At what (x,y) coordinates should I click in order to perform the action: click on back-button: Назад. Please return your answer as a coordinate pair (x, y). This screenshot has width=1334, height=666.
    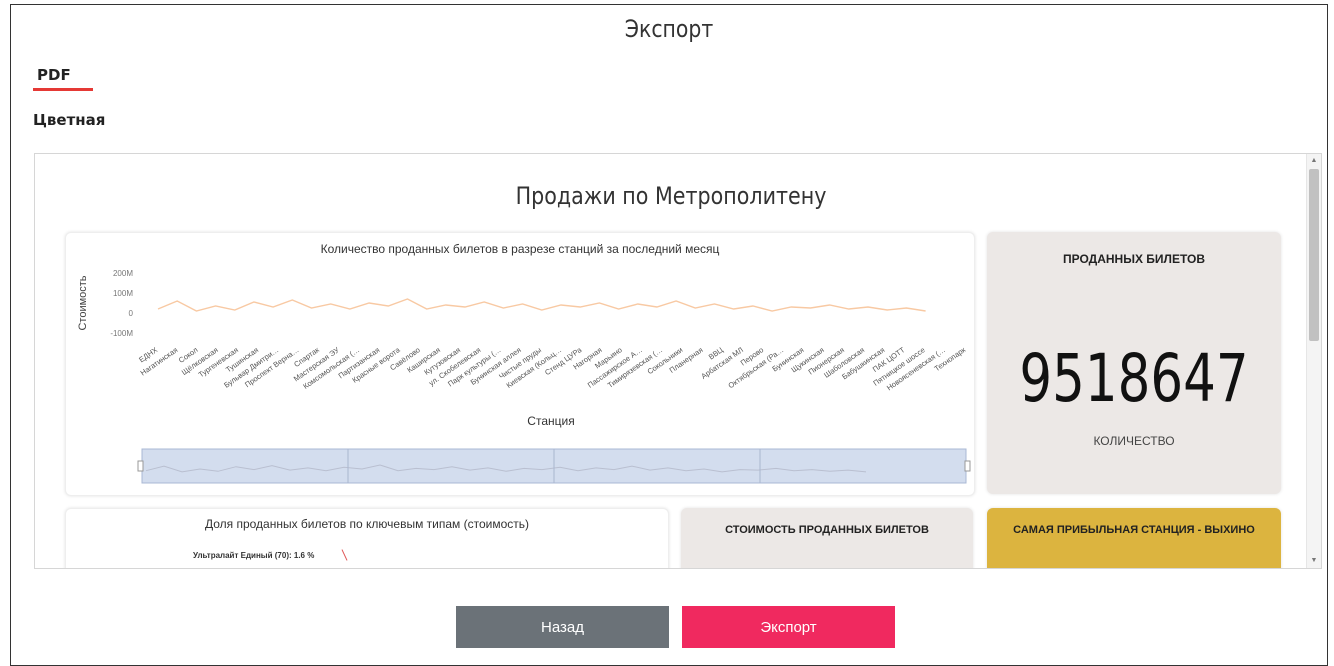
    Looking at the image, I should click on (562, 627).